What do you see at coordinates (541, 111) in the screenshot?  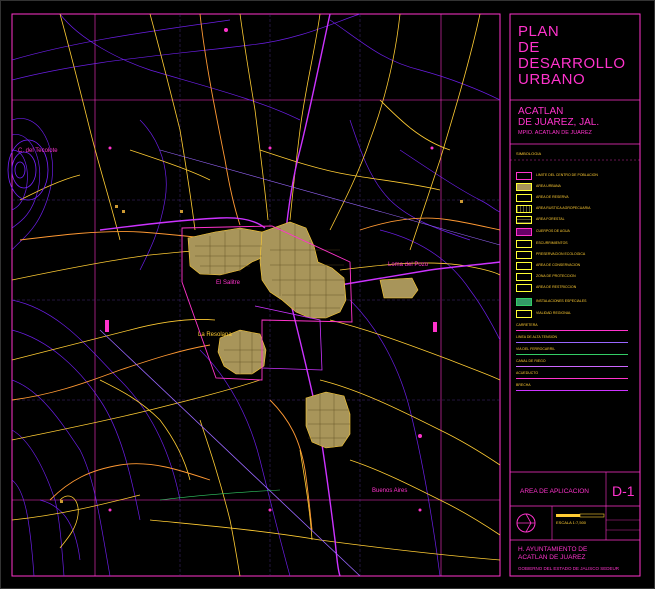 I see `town-name-line: ACATLAN` at bounding box center [541, 111].